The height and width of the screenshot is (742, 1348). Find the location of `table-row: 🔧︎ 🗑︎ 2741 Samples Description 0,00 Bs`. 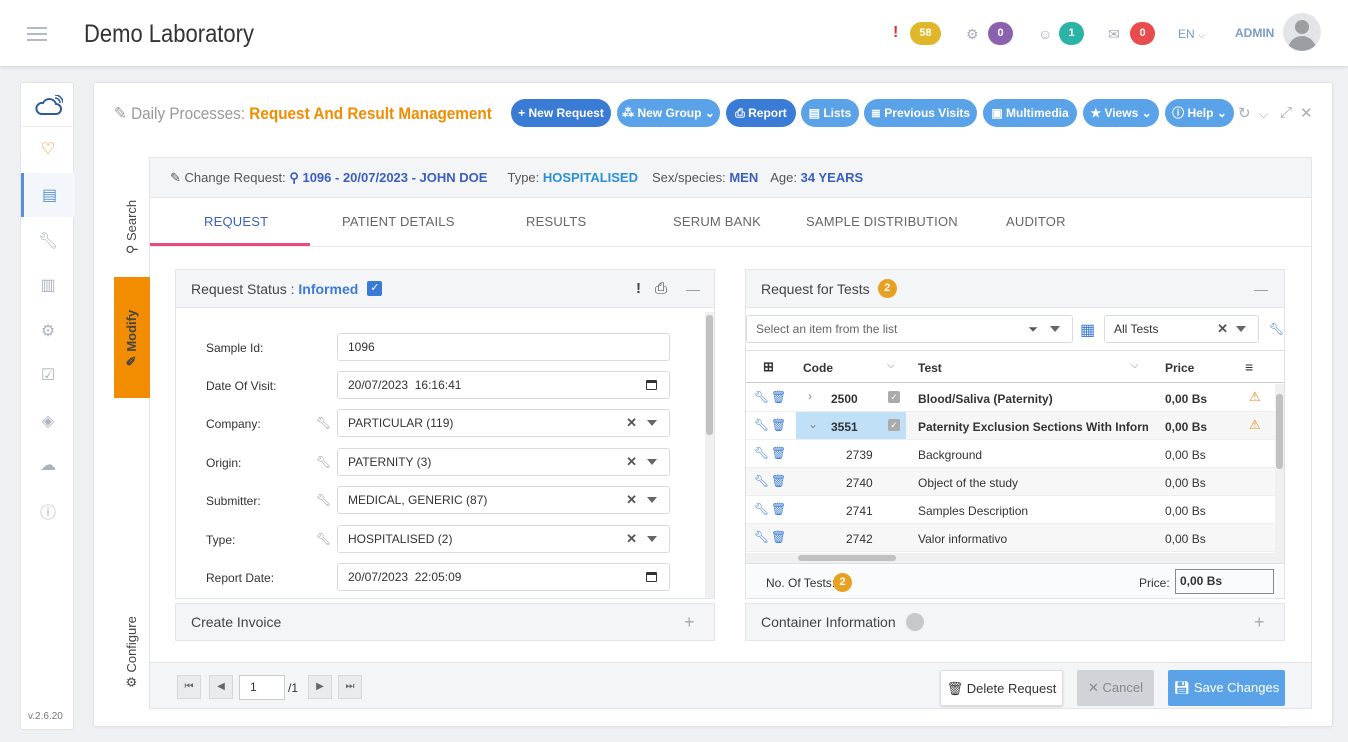

table-row: 🔧︎ 🗑︎ 2741 Samples Description 0,00 Bs is located at coordinates (1015, 510).